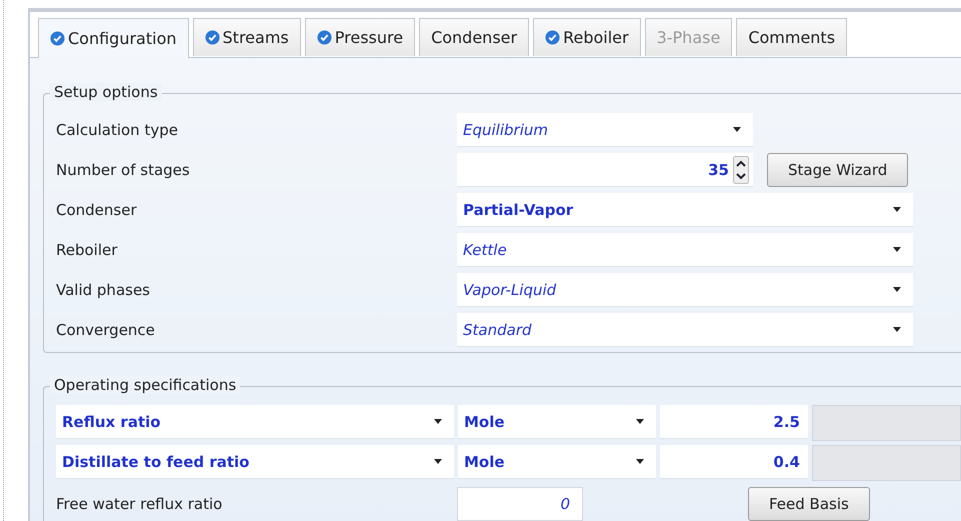 The height and width of the screenshot is (521, 961). What do you see at coordinates (734, 422) in the screenshot?
I see `value-field: 2.5` at bounding box center [734, 422].